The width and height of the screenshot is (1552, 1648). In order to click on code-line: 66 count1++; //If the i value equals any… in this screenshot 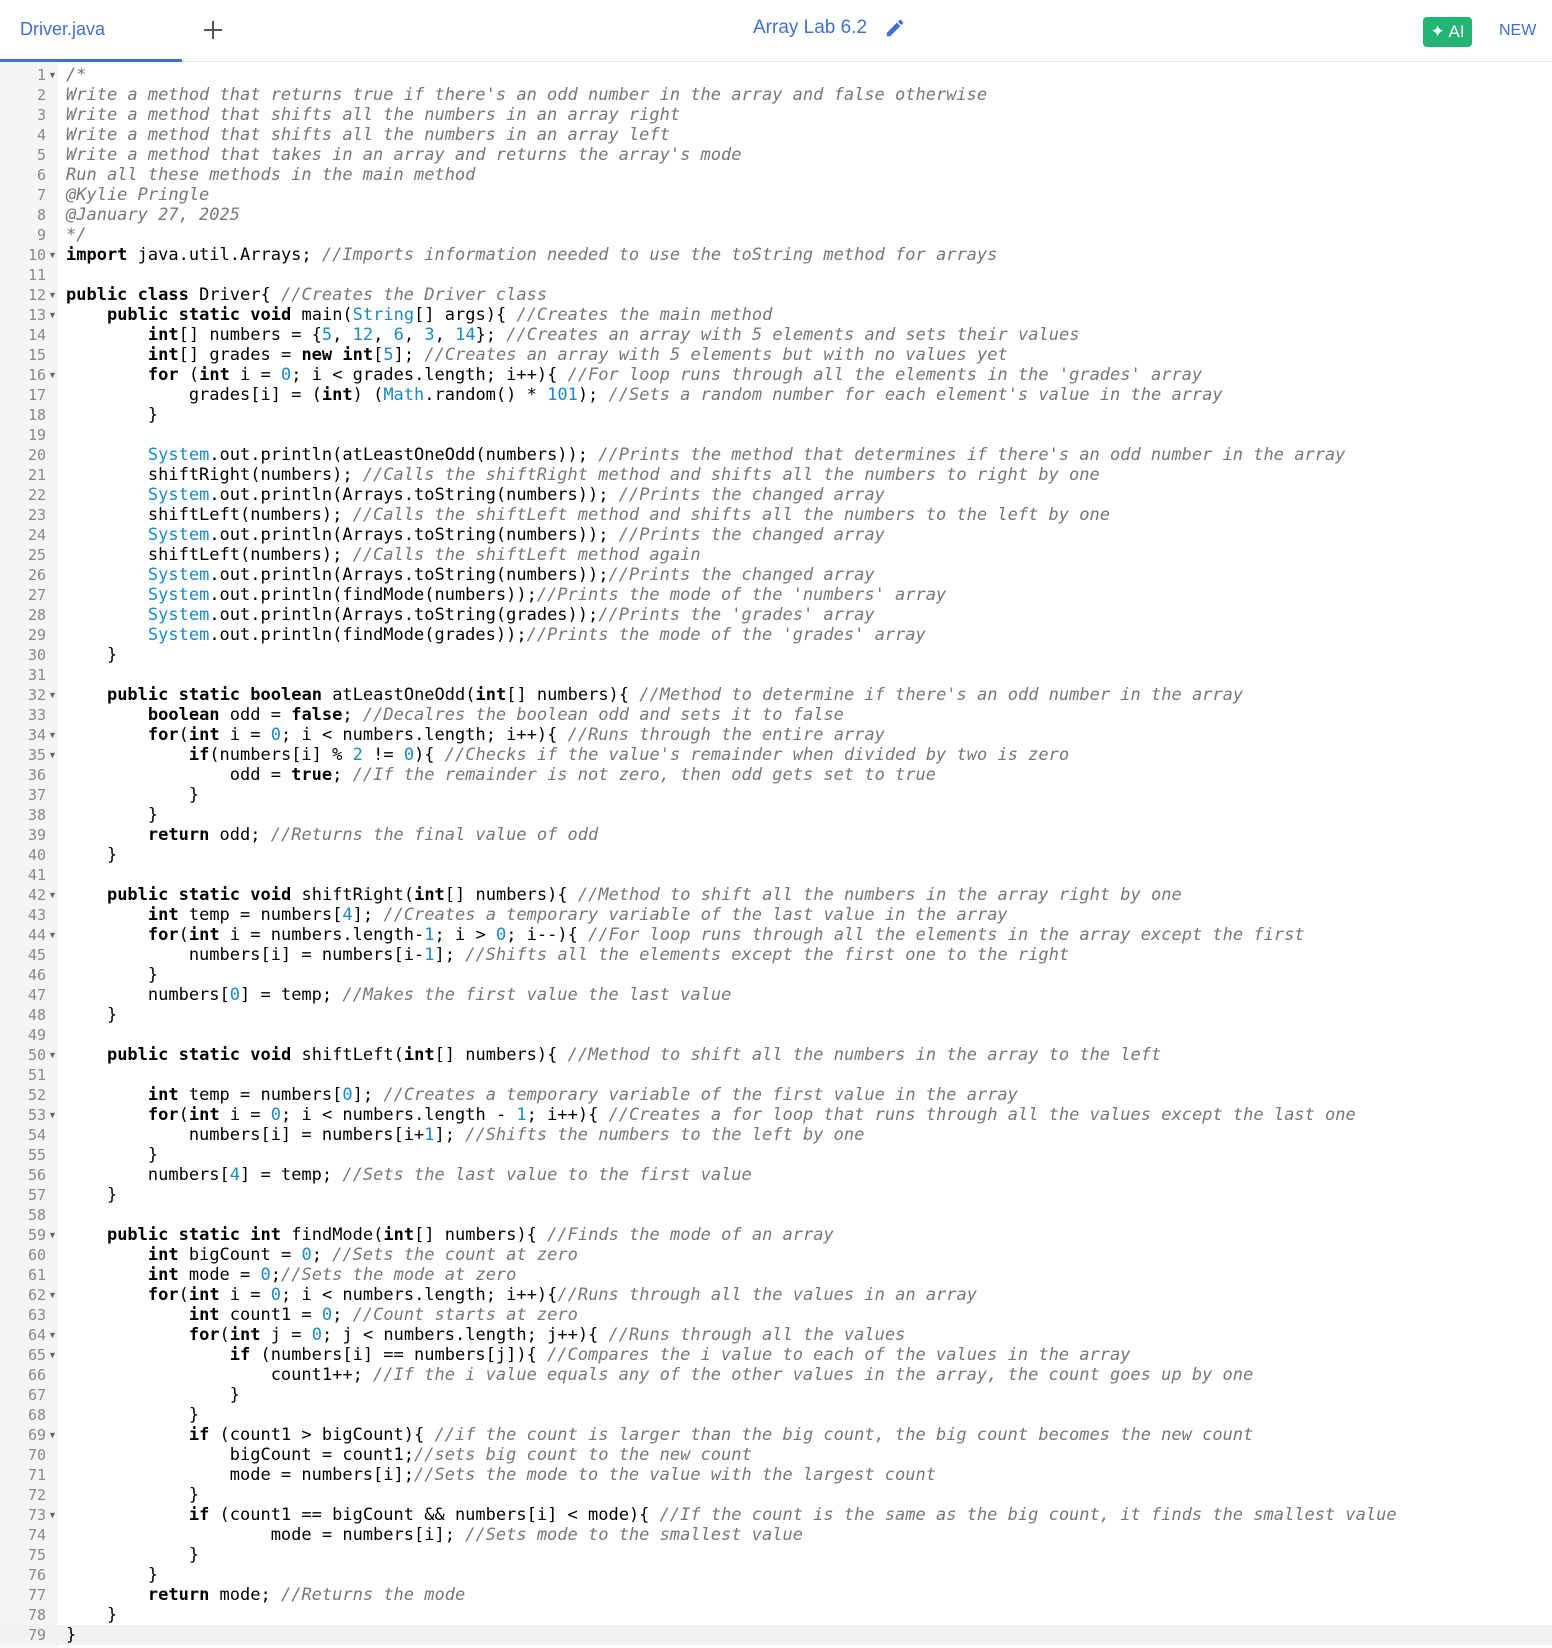, I will do `click(776, 1375)`.